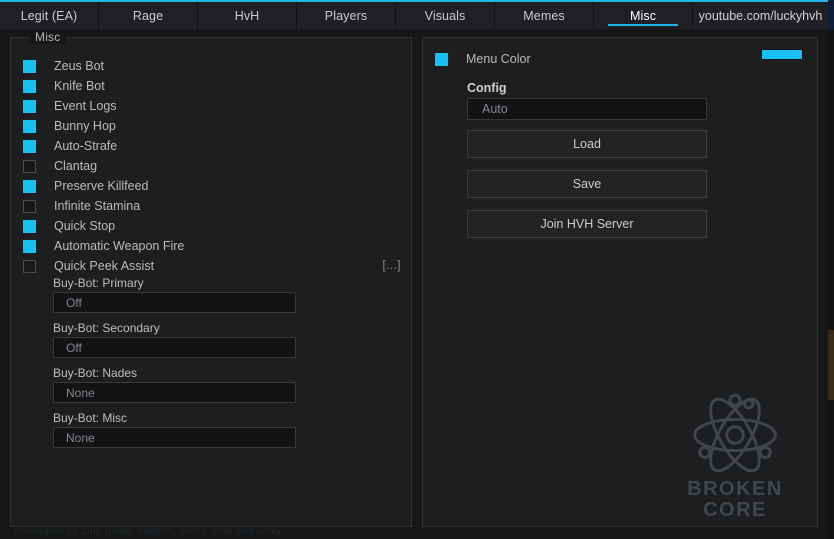  I want to click on config-value: Auto, so click(495, 109).